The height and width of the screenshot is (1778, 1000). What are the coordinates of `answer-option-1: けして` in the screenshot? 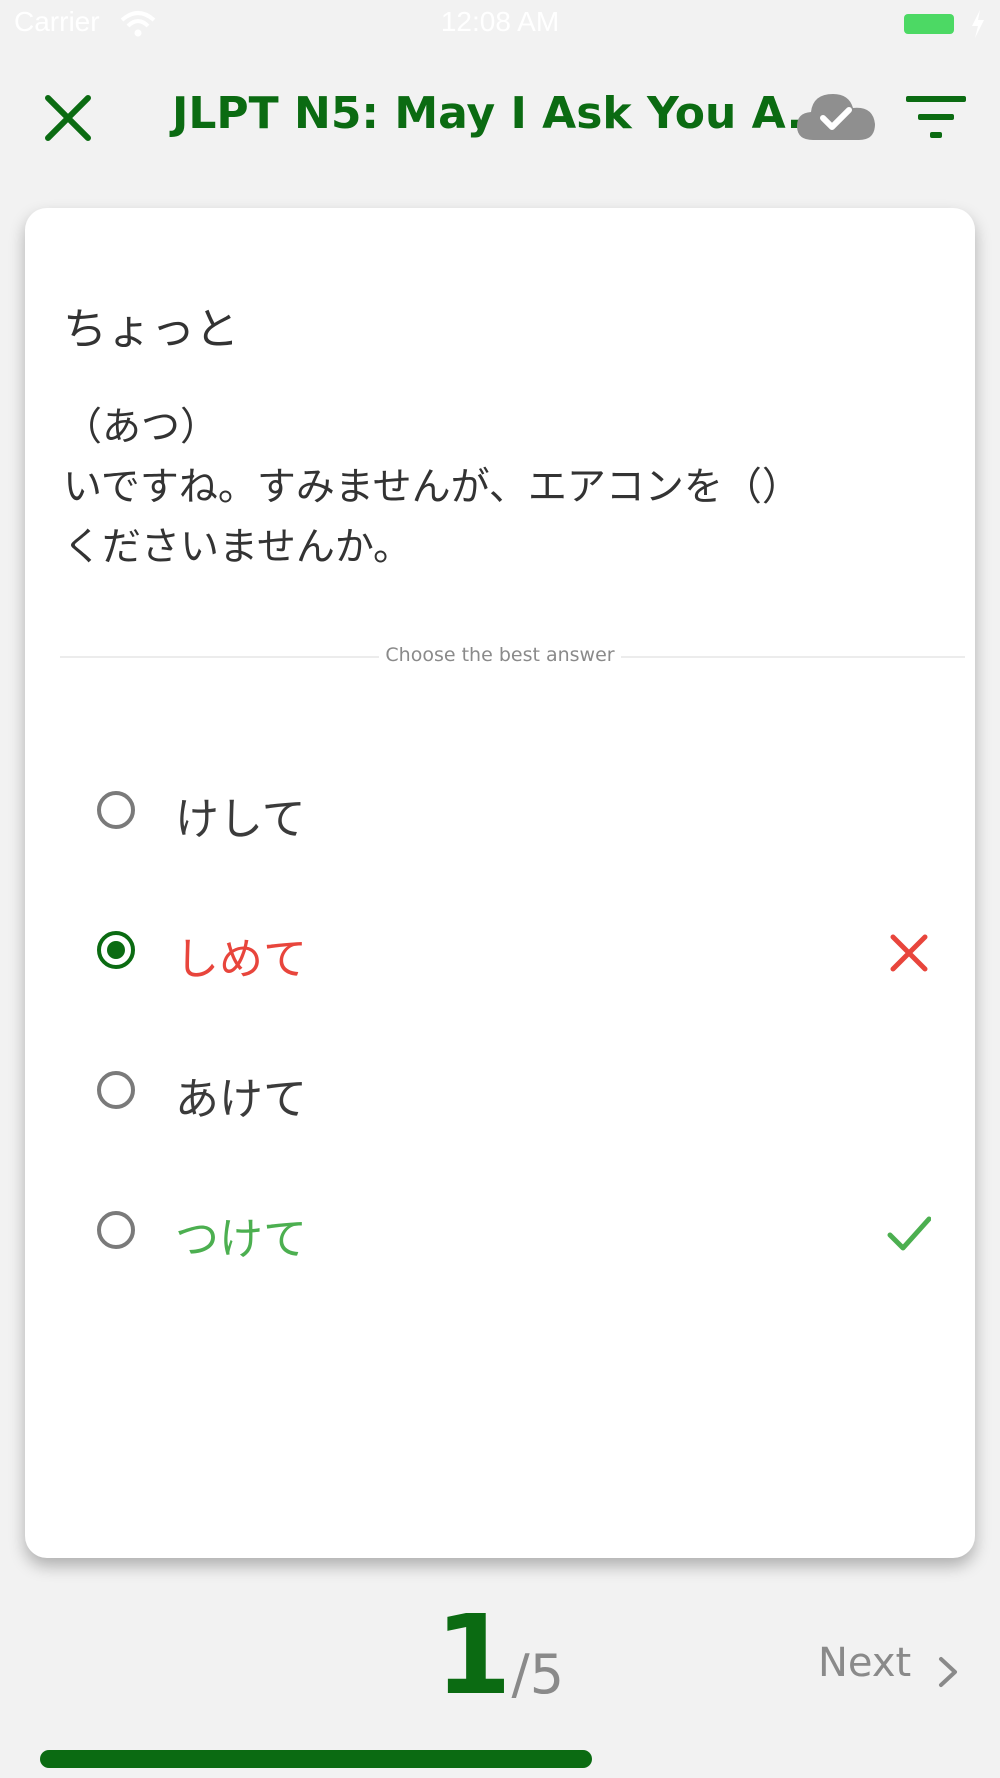 It's located at (500, 813).